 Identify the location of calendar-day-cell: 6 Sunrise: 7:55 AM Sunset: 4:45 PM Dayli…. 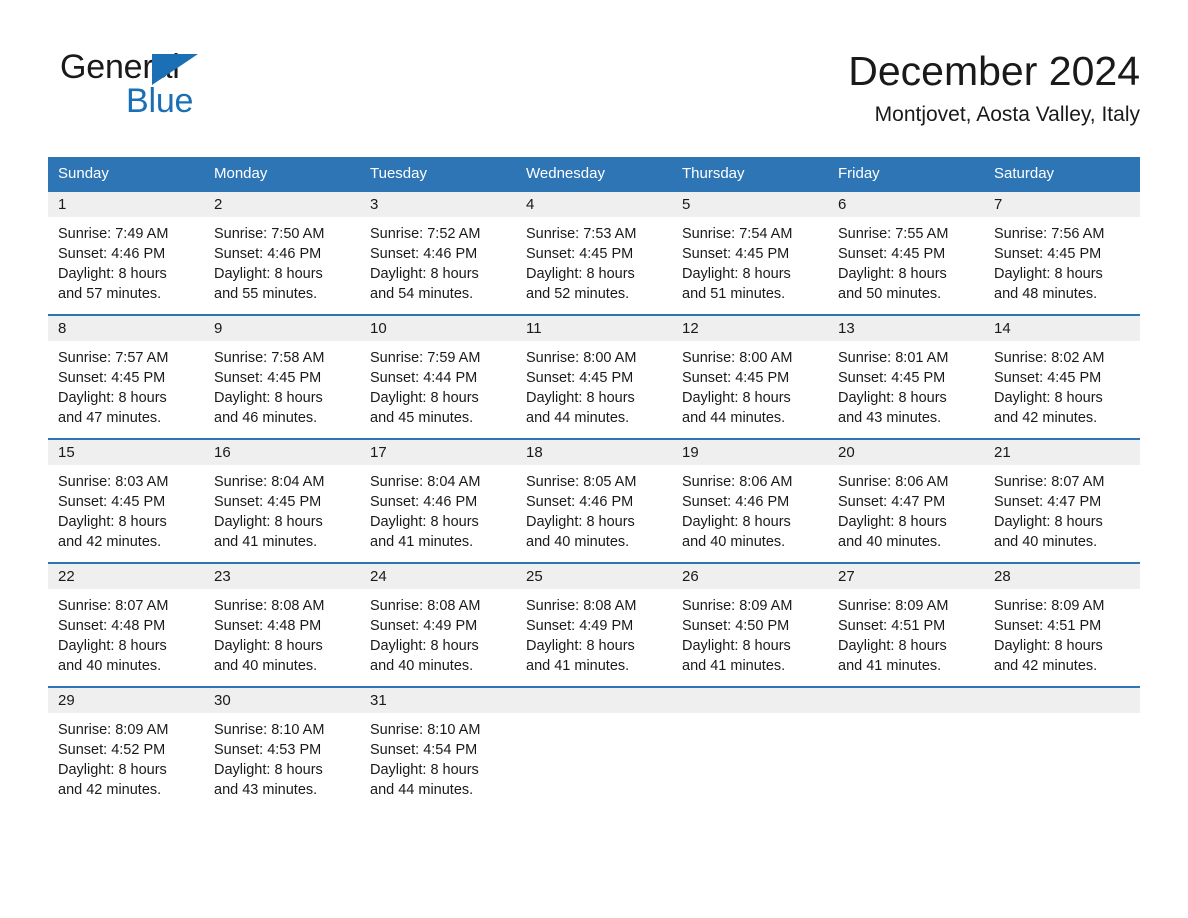
(906, 252).